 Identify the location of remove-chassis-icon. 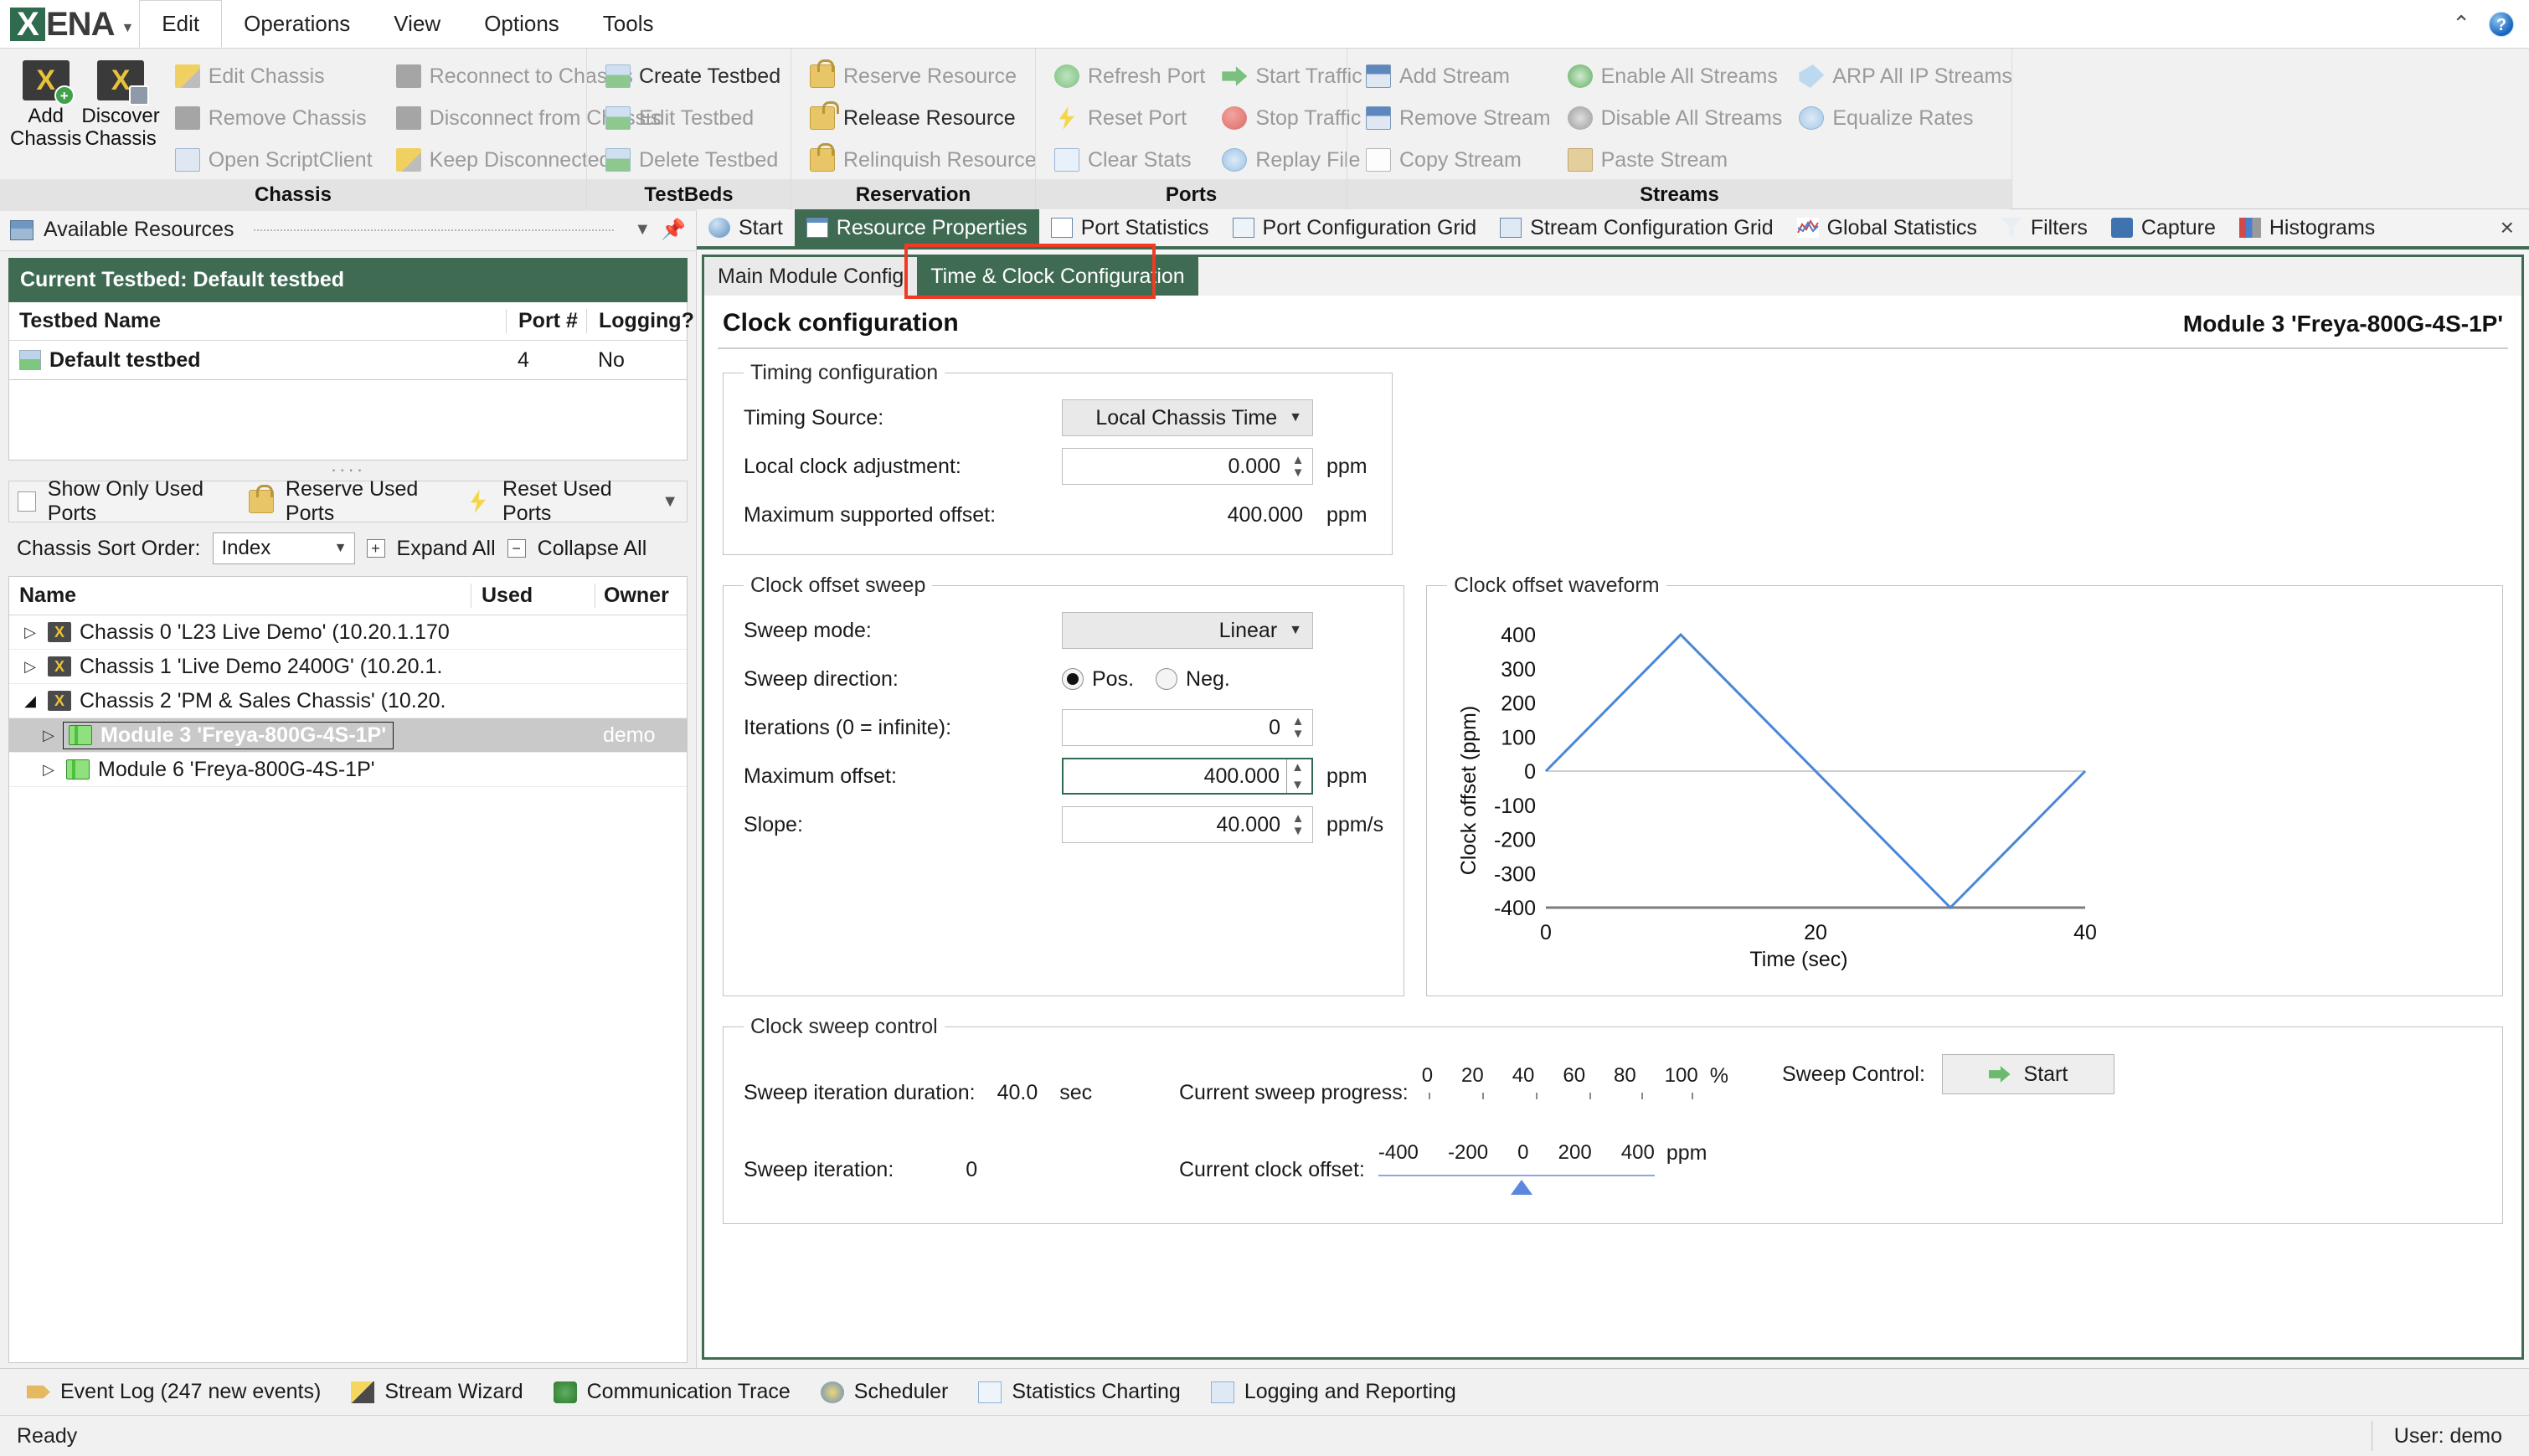
(187, 118).